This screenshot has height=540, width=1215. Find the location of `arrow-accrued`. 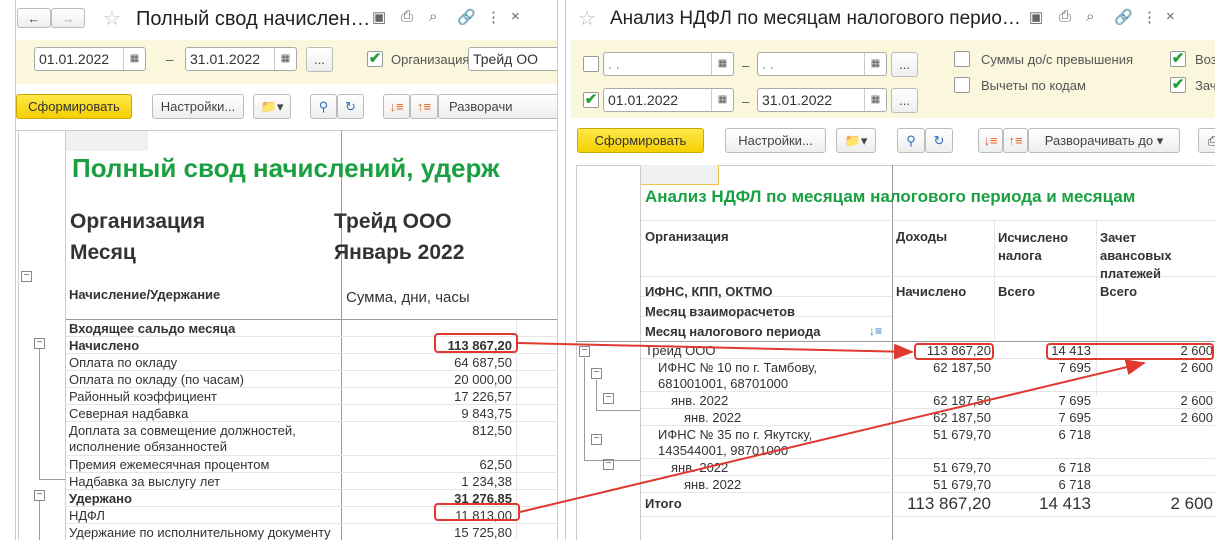

arrow-accrued is located at coordinates (715, 351).